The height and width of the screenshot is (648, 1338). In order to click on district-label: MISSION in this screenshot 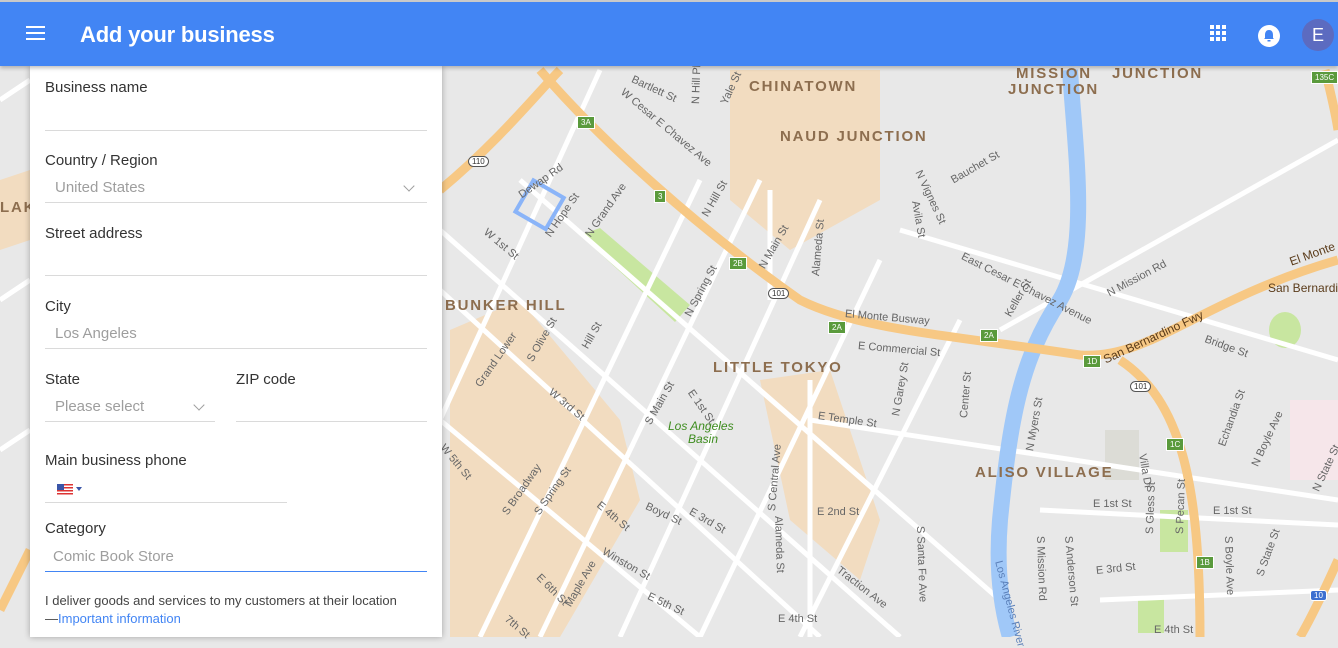, I will do `click(1054, 73)`.